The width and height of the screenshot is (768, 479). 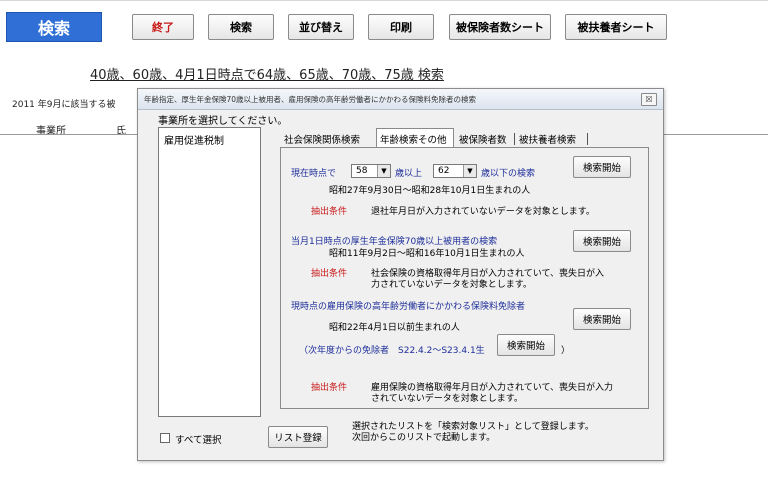 I want to click on sec1-cond-text: 退社年月日が入力されていないデータを対象とします。, so click(x=483, y=212).